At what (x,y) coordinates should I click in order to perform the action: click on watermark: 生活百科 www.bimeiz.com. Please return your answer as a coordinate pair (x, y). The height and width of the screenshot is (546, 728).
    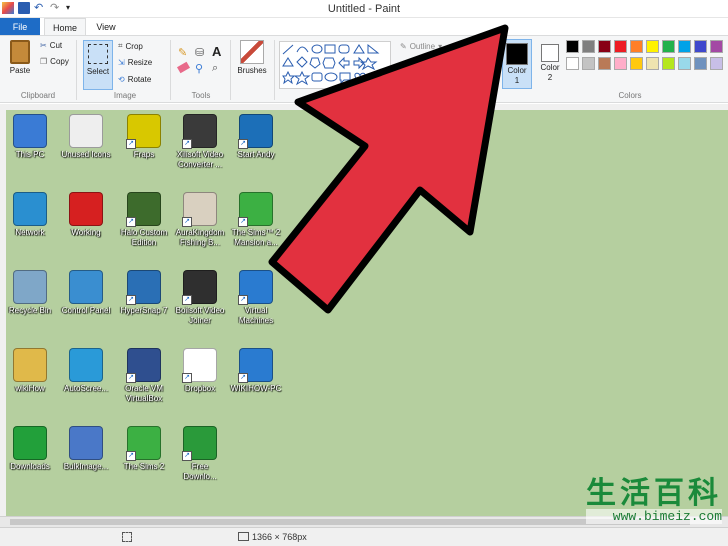
    Looking at the image, I should click on (654, 501).